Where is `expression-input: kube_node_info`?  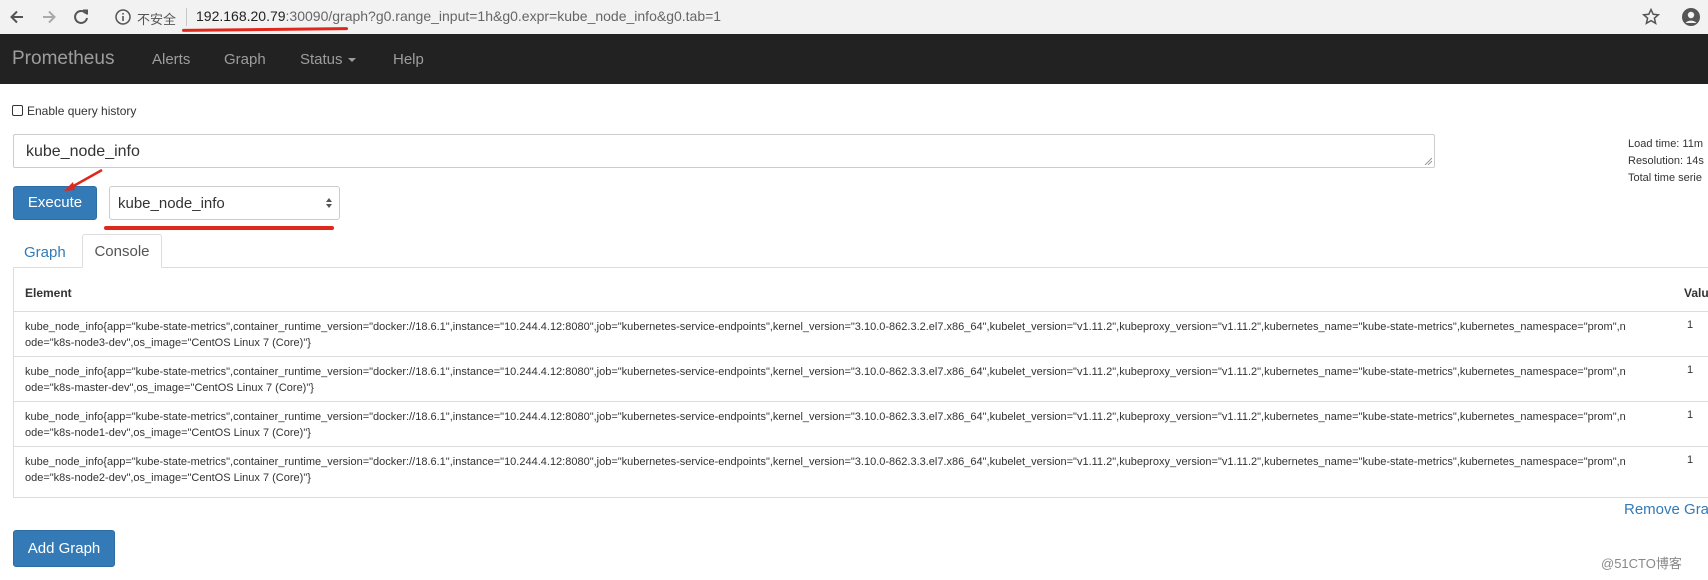 expression-input: kube_node_info is located at coordinates (724, 151).